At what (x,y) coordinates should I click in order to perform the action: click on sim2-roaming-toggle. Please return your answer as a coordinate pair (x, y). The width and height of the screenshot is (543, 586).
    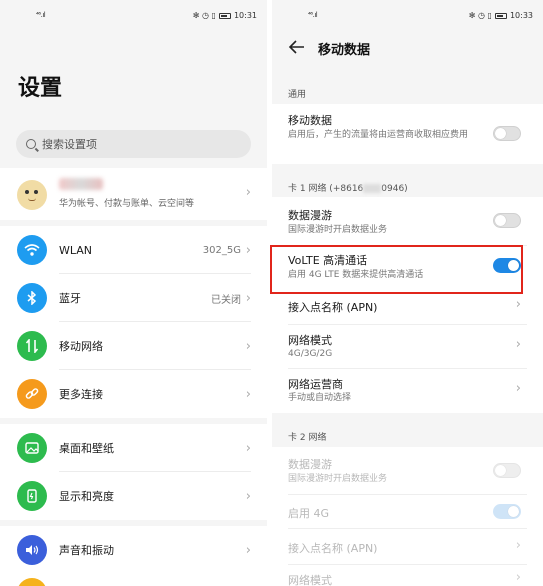
    Looking at the image, I should click on (507, 470).